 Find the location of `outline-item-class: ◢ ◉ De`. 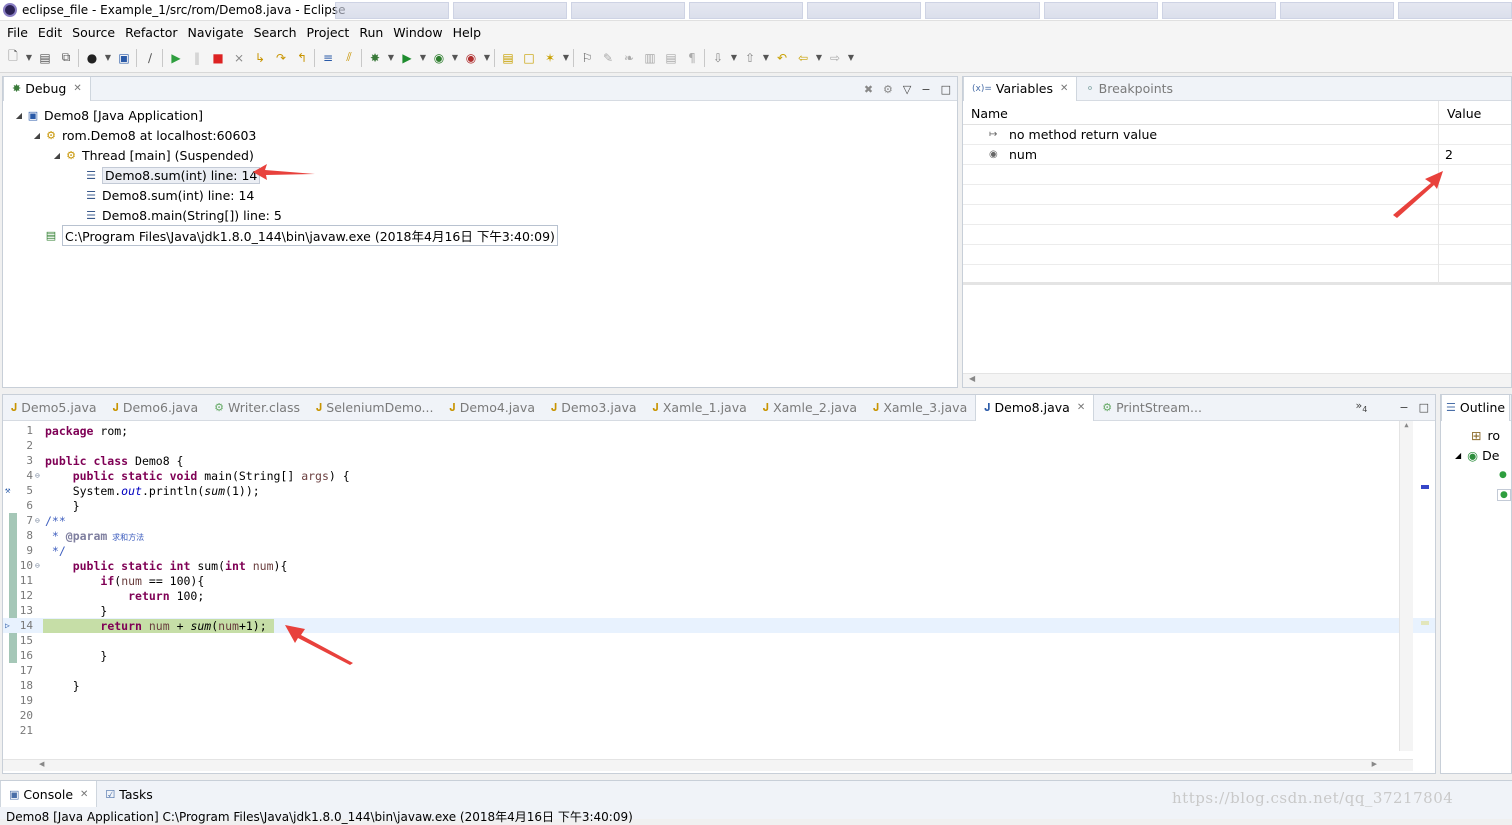

outline-item-class: ◢ ◉ De is located at coordinates (1476, 455).